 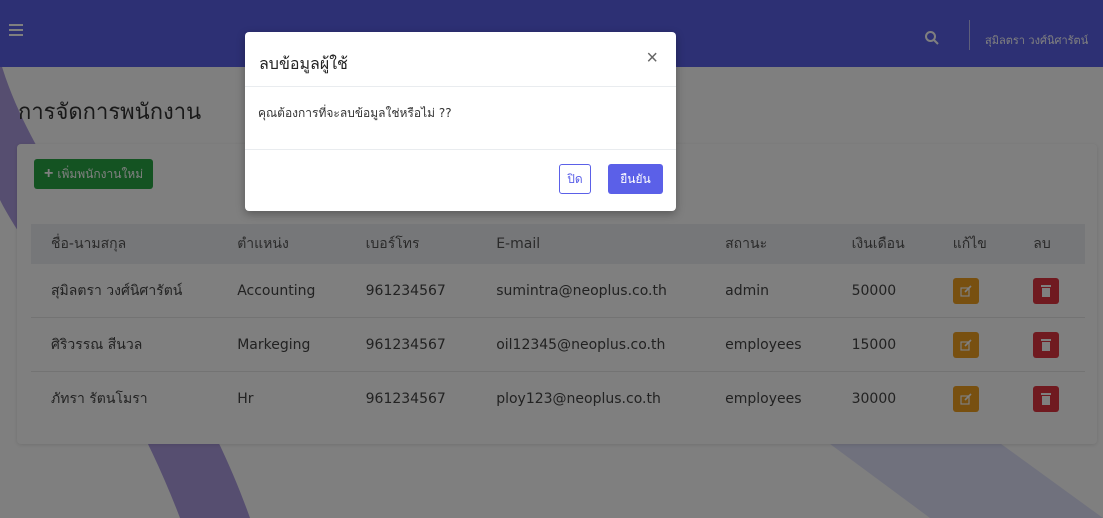 I want to click on close-icon: ×, so click(x=652, y=58).